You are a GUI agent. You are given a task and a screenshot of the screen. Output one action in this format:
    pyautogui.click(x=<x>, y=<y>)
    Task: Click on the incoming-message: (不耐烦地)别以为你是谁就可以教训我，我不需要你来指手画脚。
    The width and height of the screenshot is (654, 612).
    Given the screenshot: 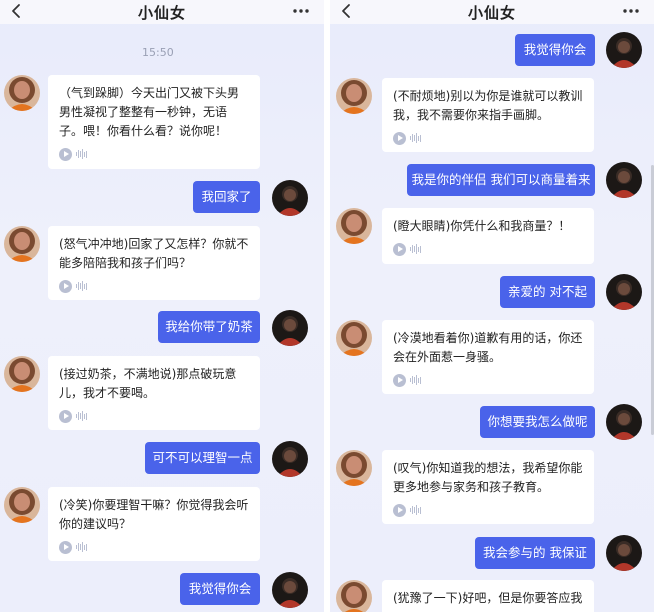 What is the action you would take?
    pyautogui.click(x=488, y=115)
    